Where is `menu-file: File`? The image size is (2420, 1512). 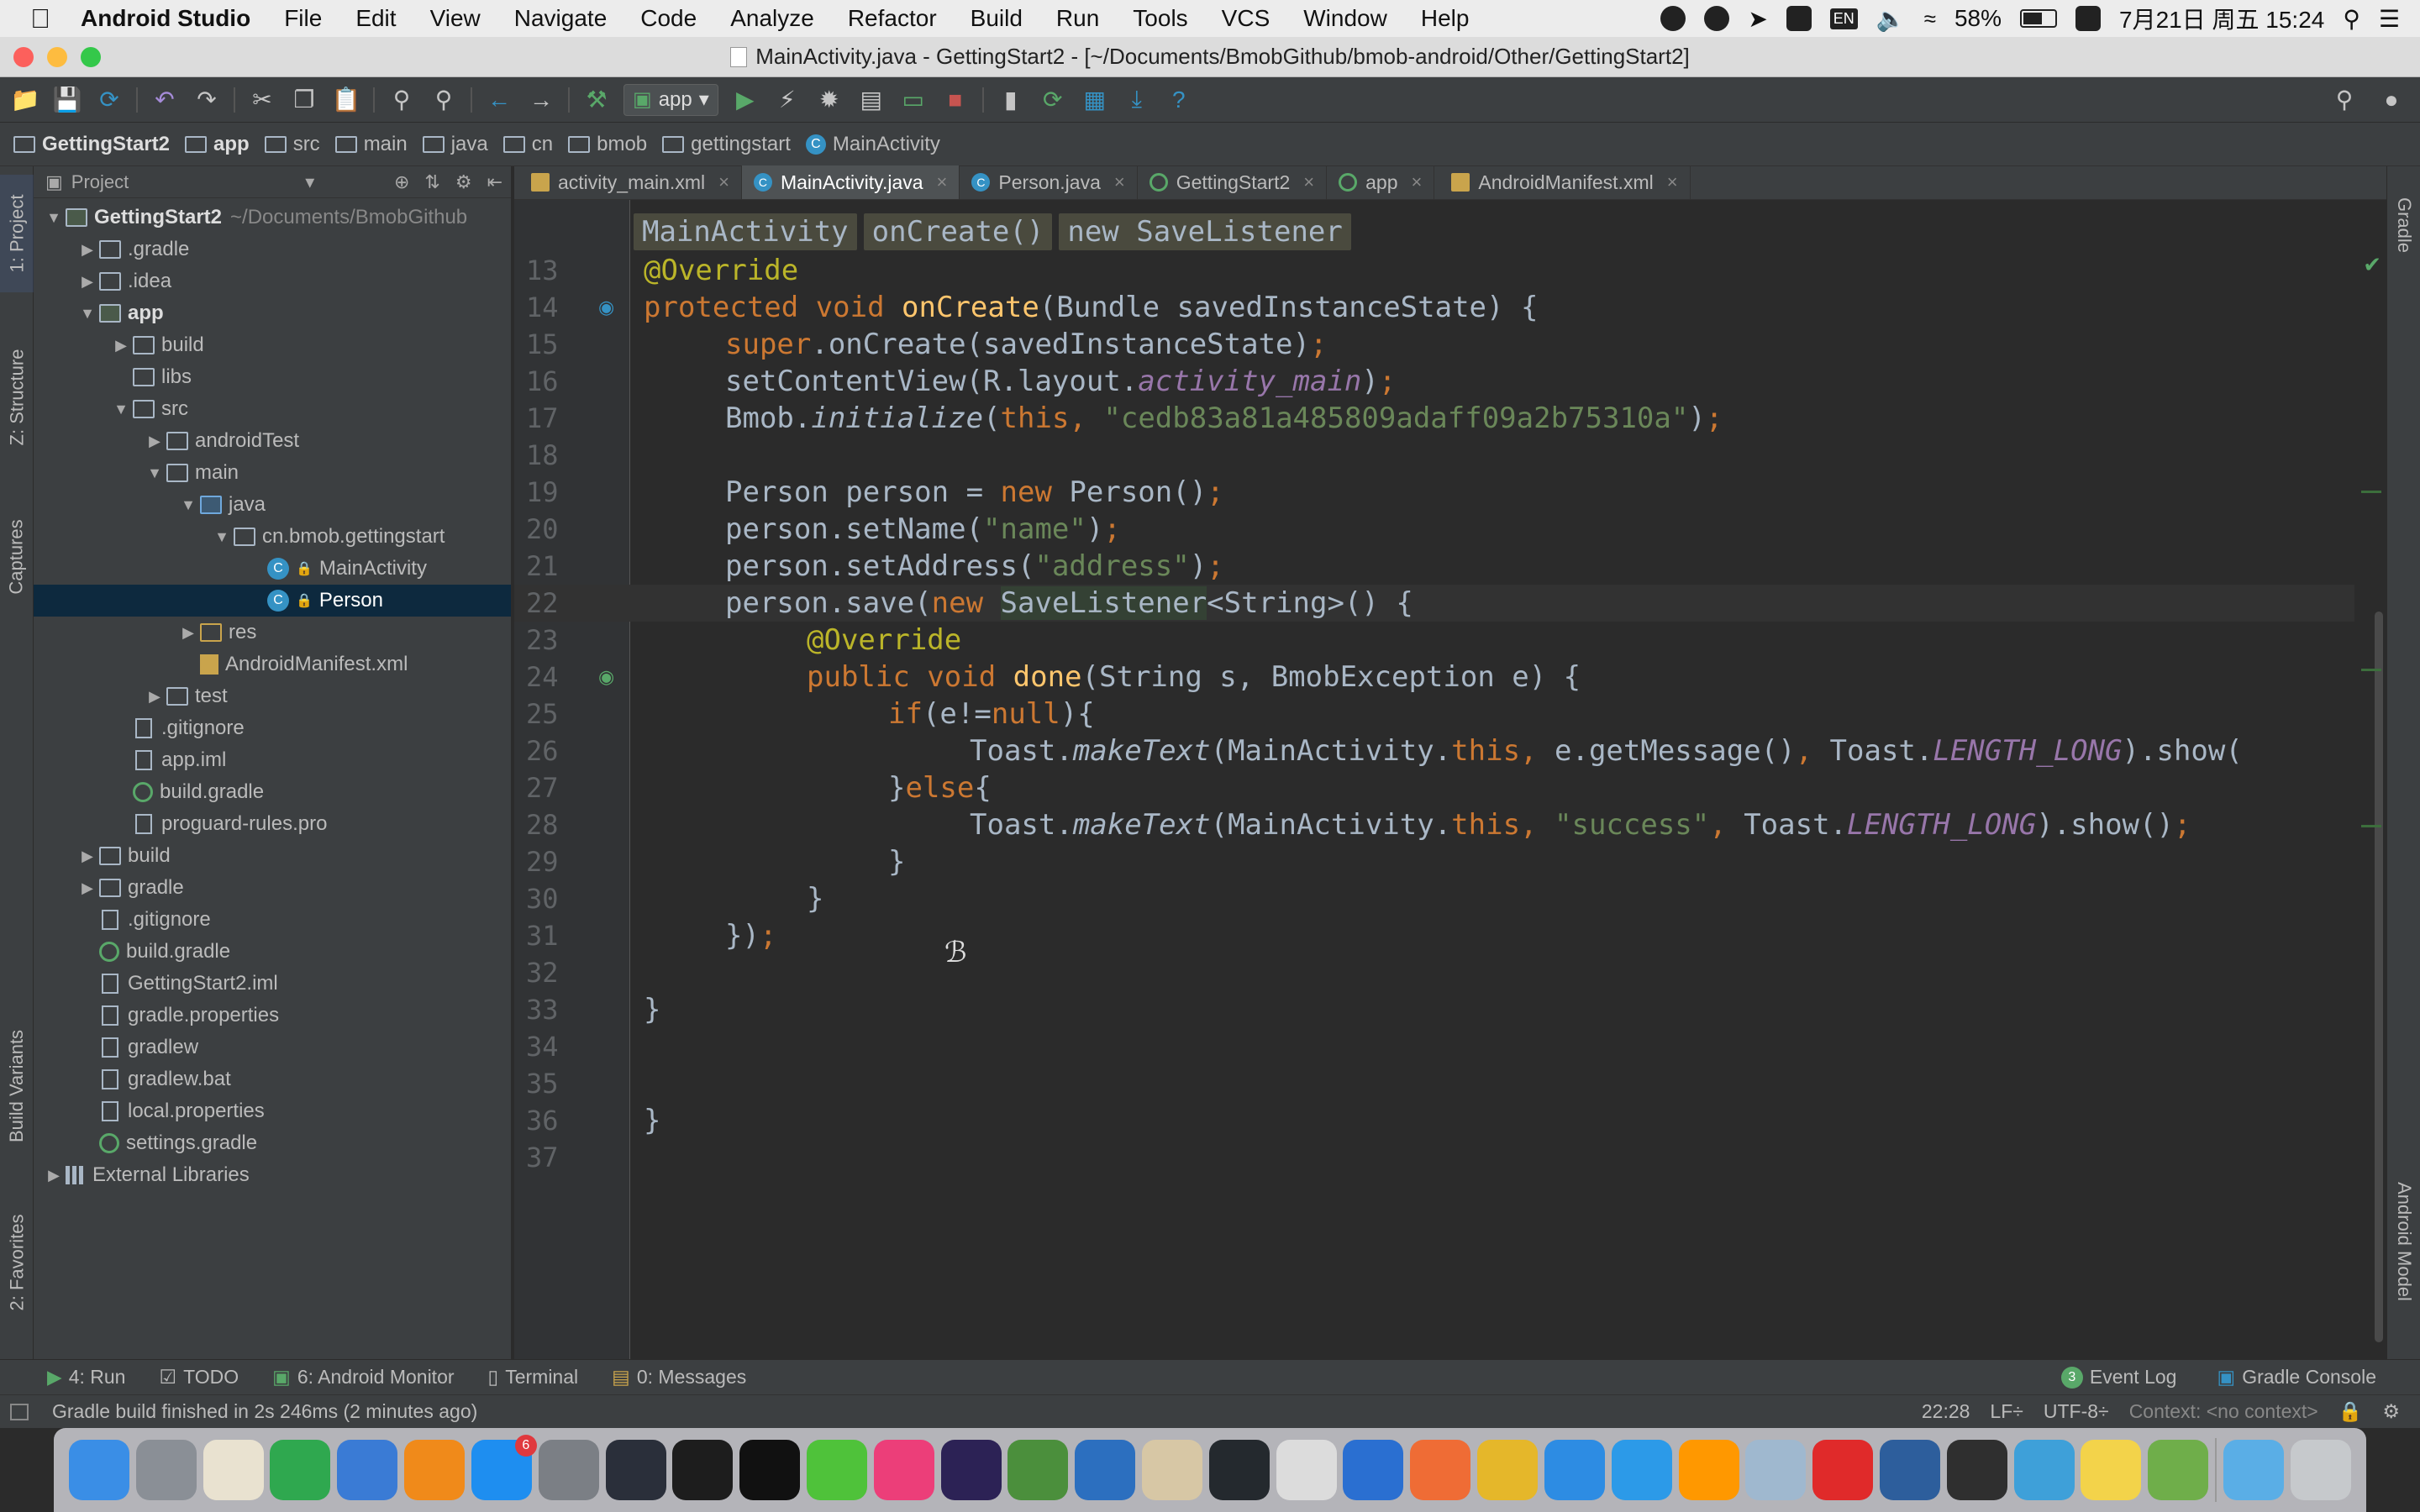
menu-file: File is located at coordinates (303, 18).